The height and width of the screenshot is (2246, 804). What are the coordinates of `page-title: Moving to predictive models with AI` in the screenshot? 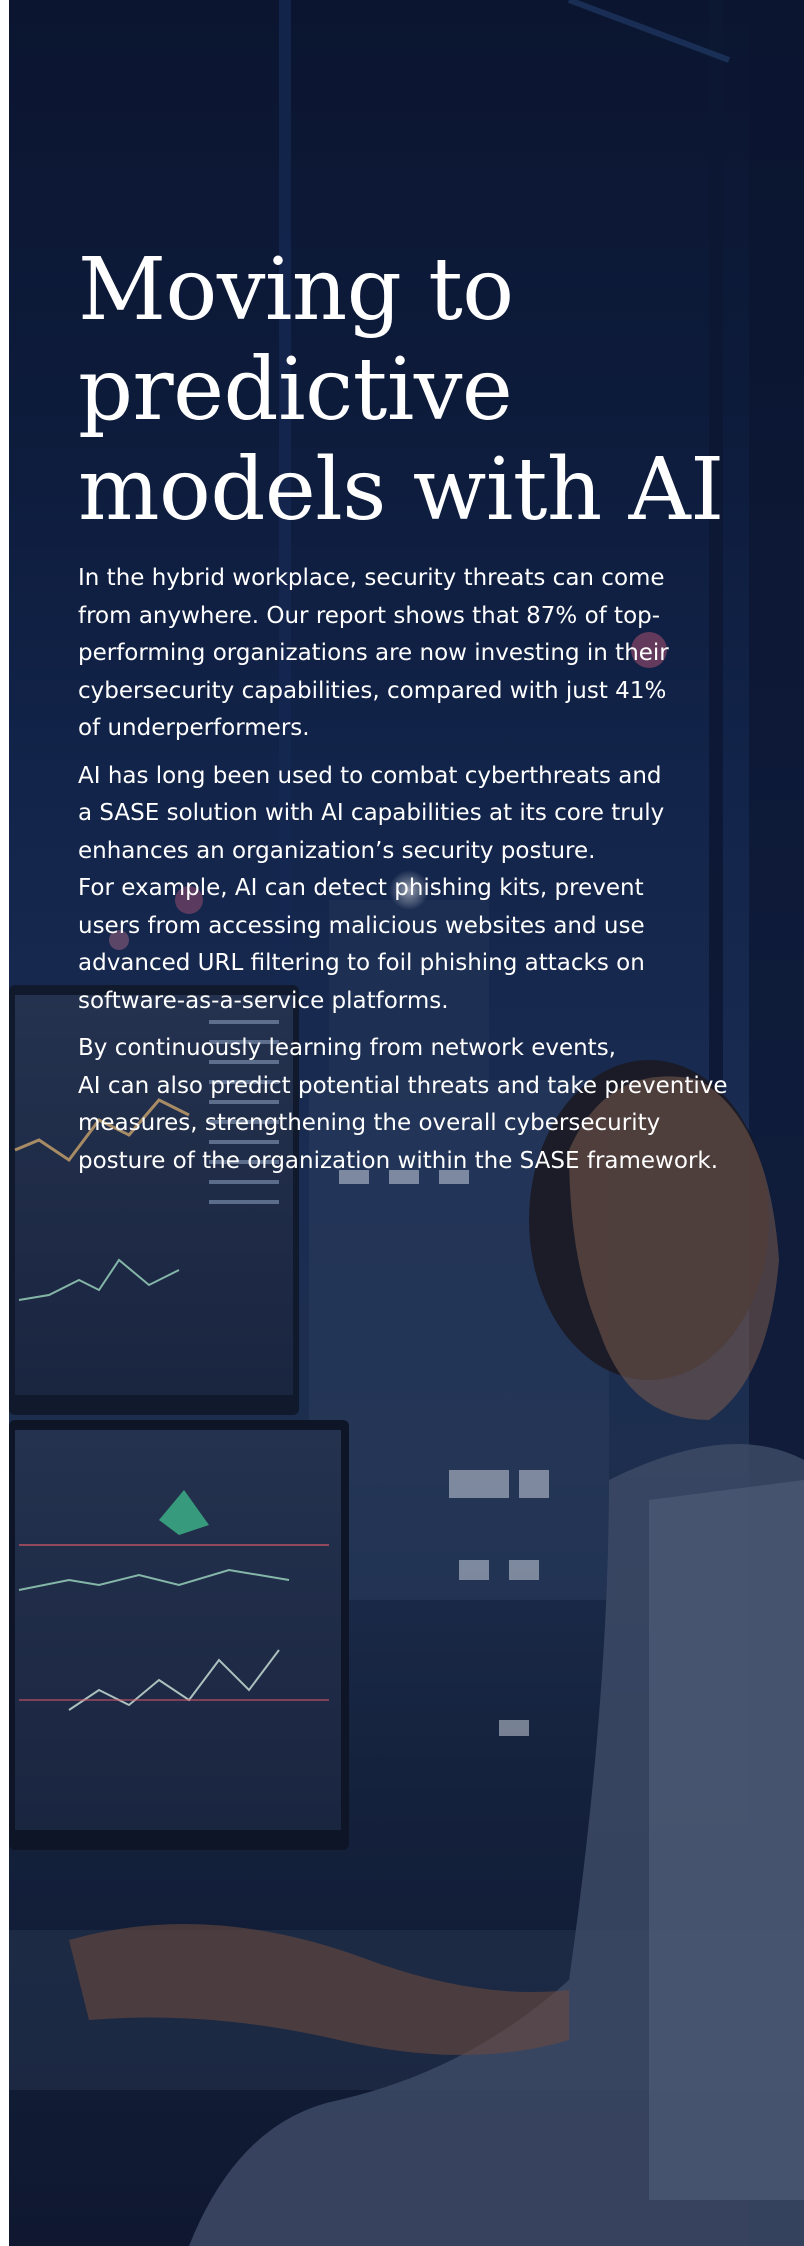 It's located at (401, 390).